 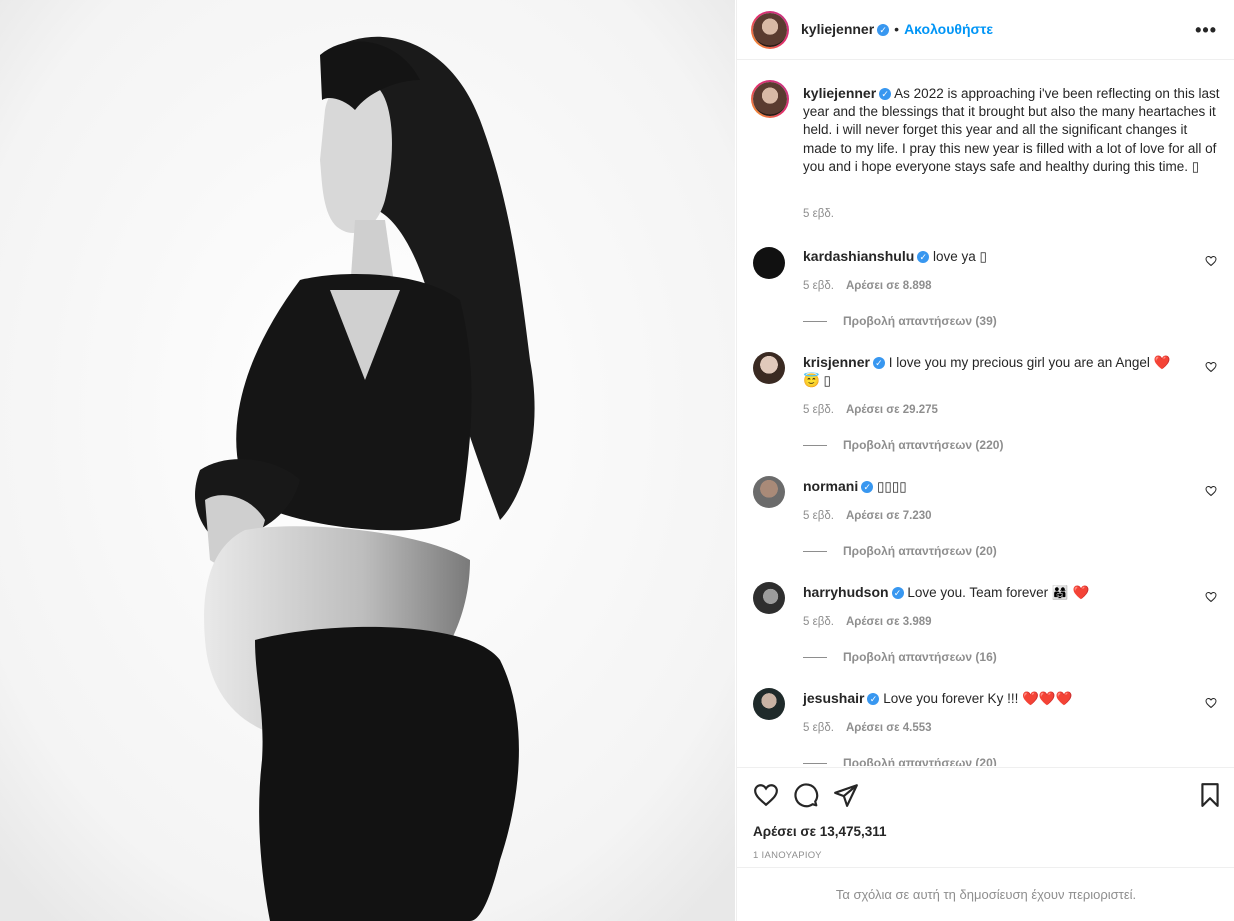 What do you see at coordinates (770, 99) in the screenshot?
I see `caption-author-avatar` at bounding box center [770, 99].